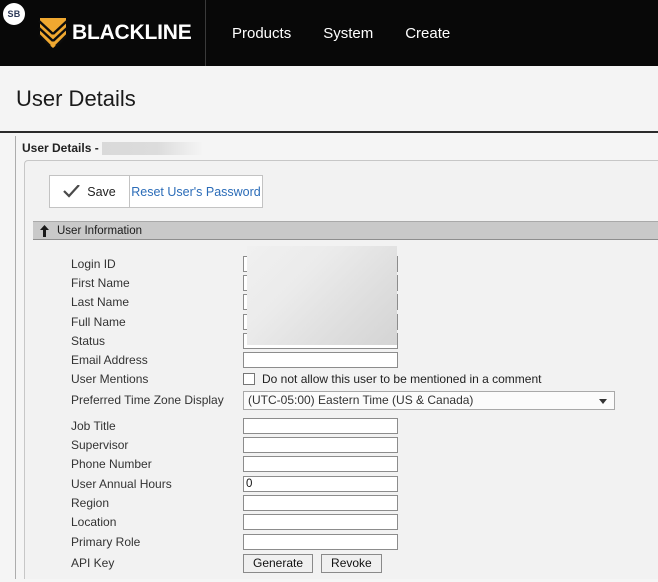 Image resolution: width=658 pixels, height=582 pixels. I want to click on avatar-initials: SB, so click(14, 14).